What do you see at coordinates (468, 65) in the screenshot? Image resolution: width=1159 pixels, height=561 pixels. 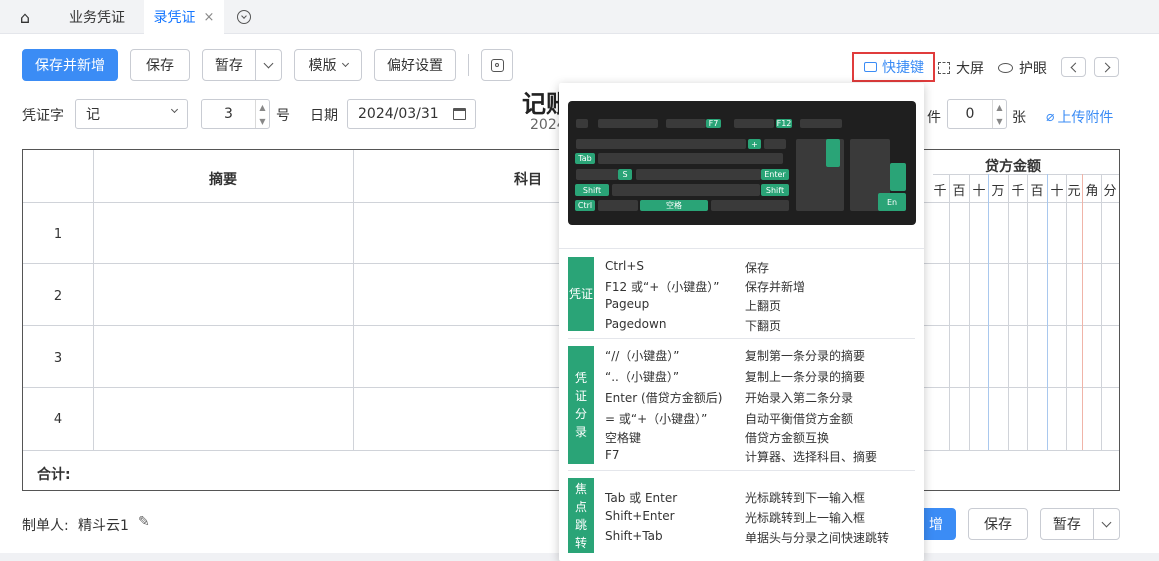 I see `toolbar-divider` at bounding box center [468, 65].